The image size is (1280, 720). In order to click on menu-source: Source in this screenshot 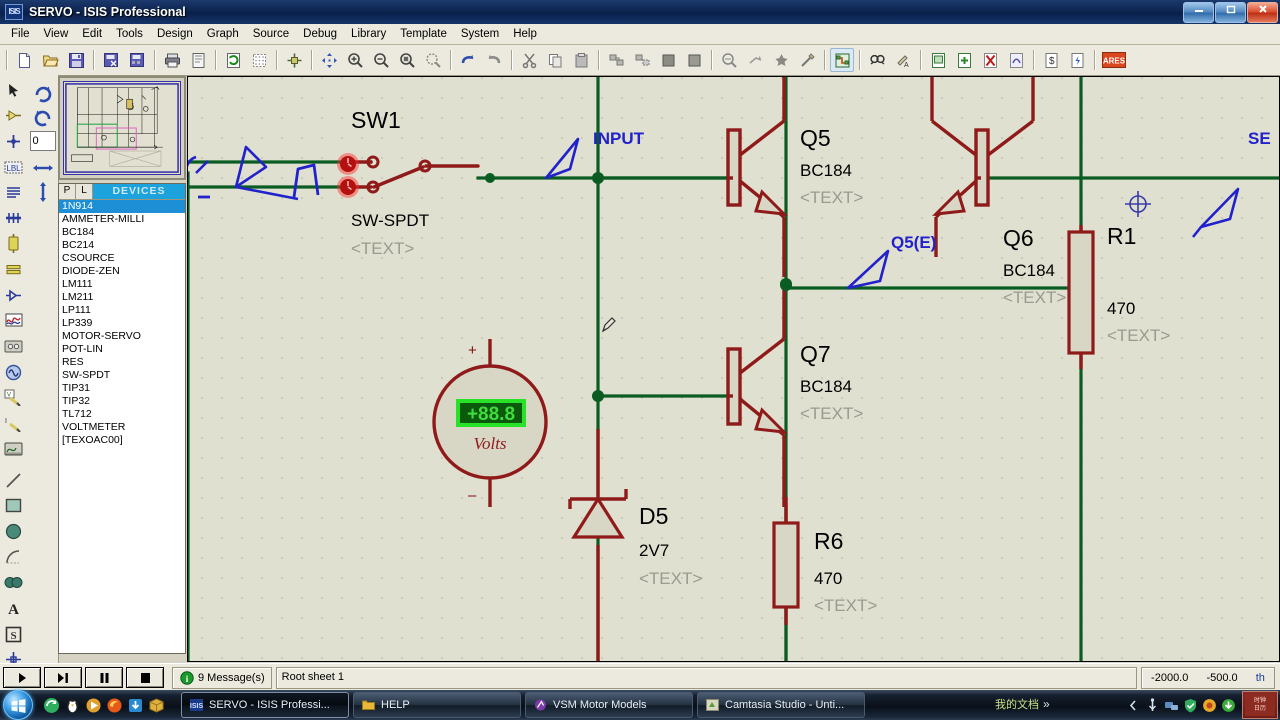, I will do `click(271, 34)`.